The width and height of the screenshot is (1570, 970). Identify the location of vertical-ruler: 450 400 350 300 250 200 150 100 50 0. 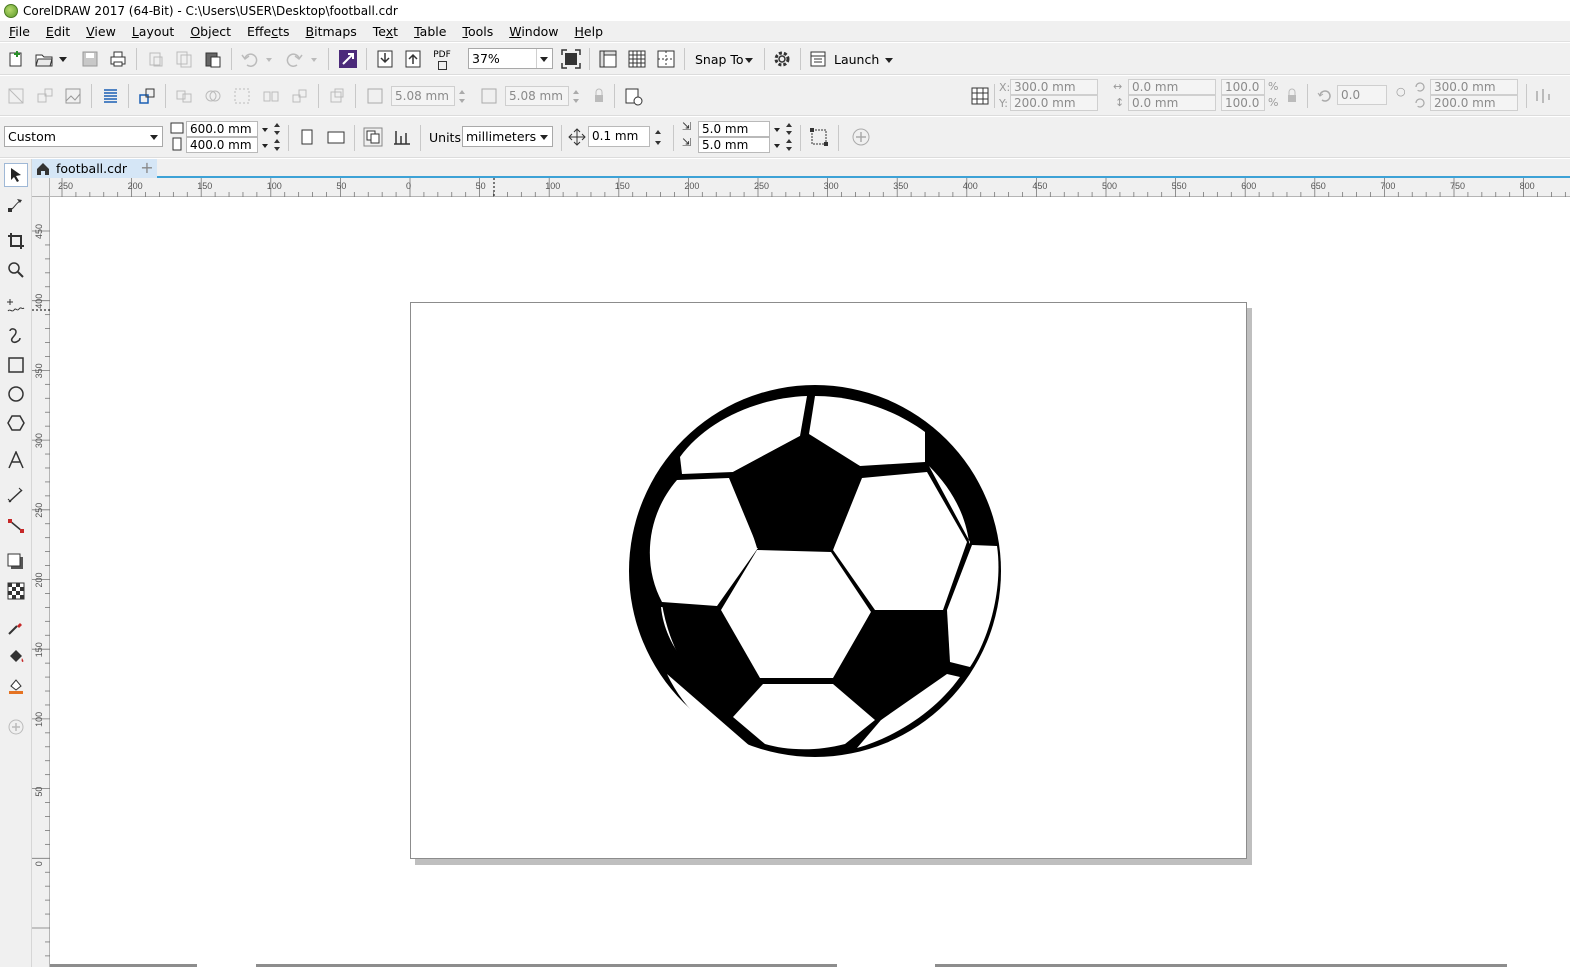
(41, 582).